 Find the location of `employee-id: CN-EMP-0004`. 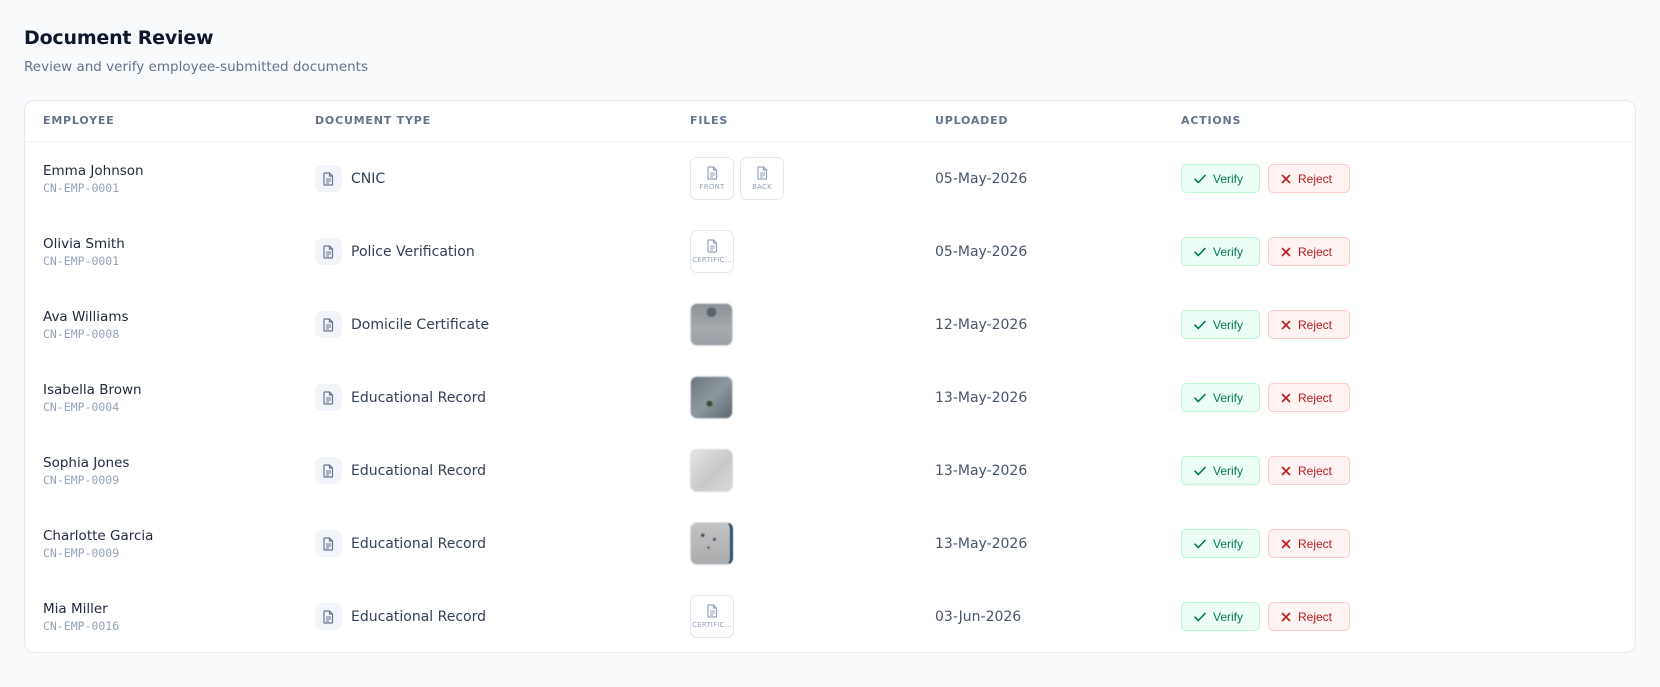

employee-id: CN-EMP-0004 is located at coordinates (81, 406).